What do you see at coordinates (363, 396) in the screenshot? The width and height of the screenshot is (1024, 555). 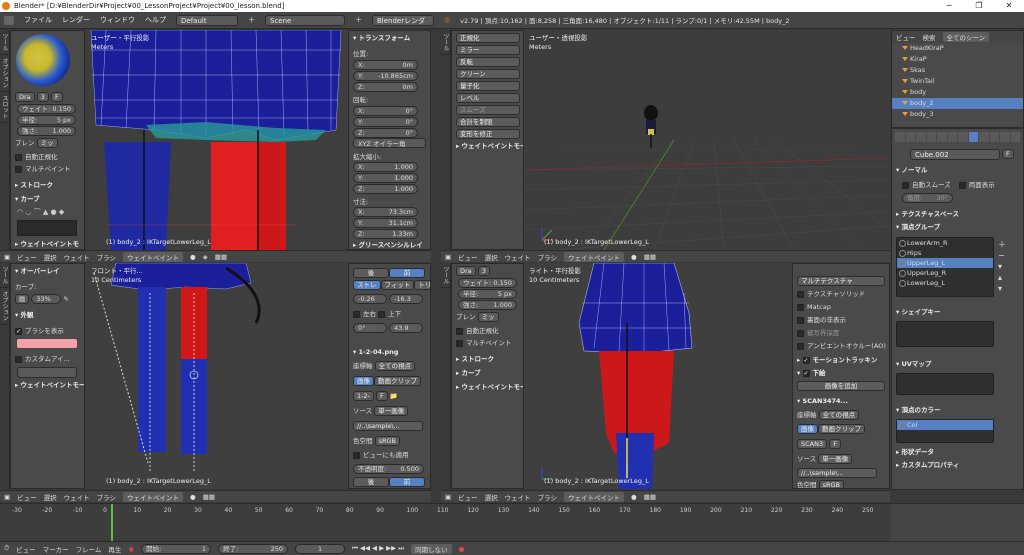 I see `image-name-field: 1-2-` at bounding box center [363, 396].